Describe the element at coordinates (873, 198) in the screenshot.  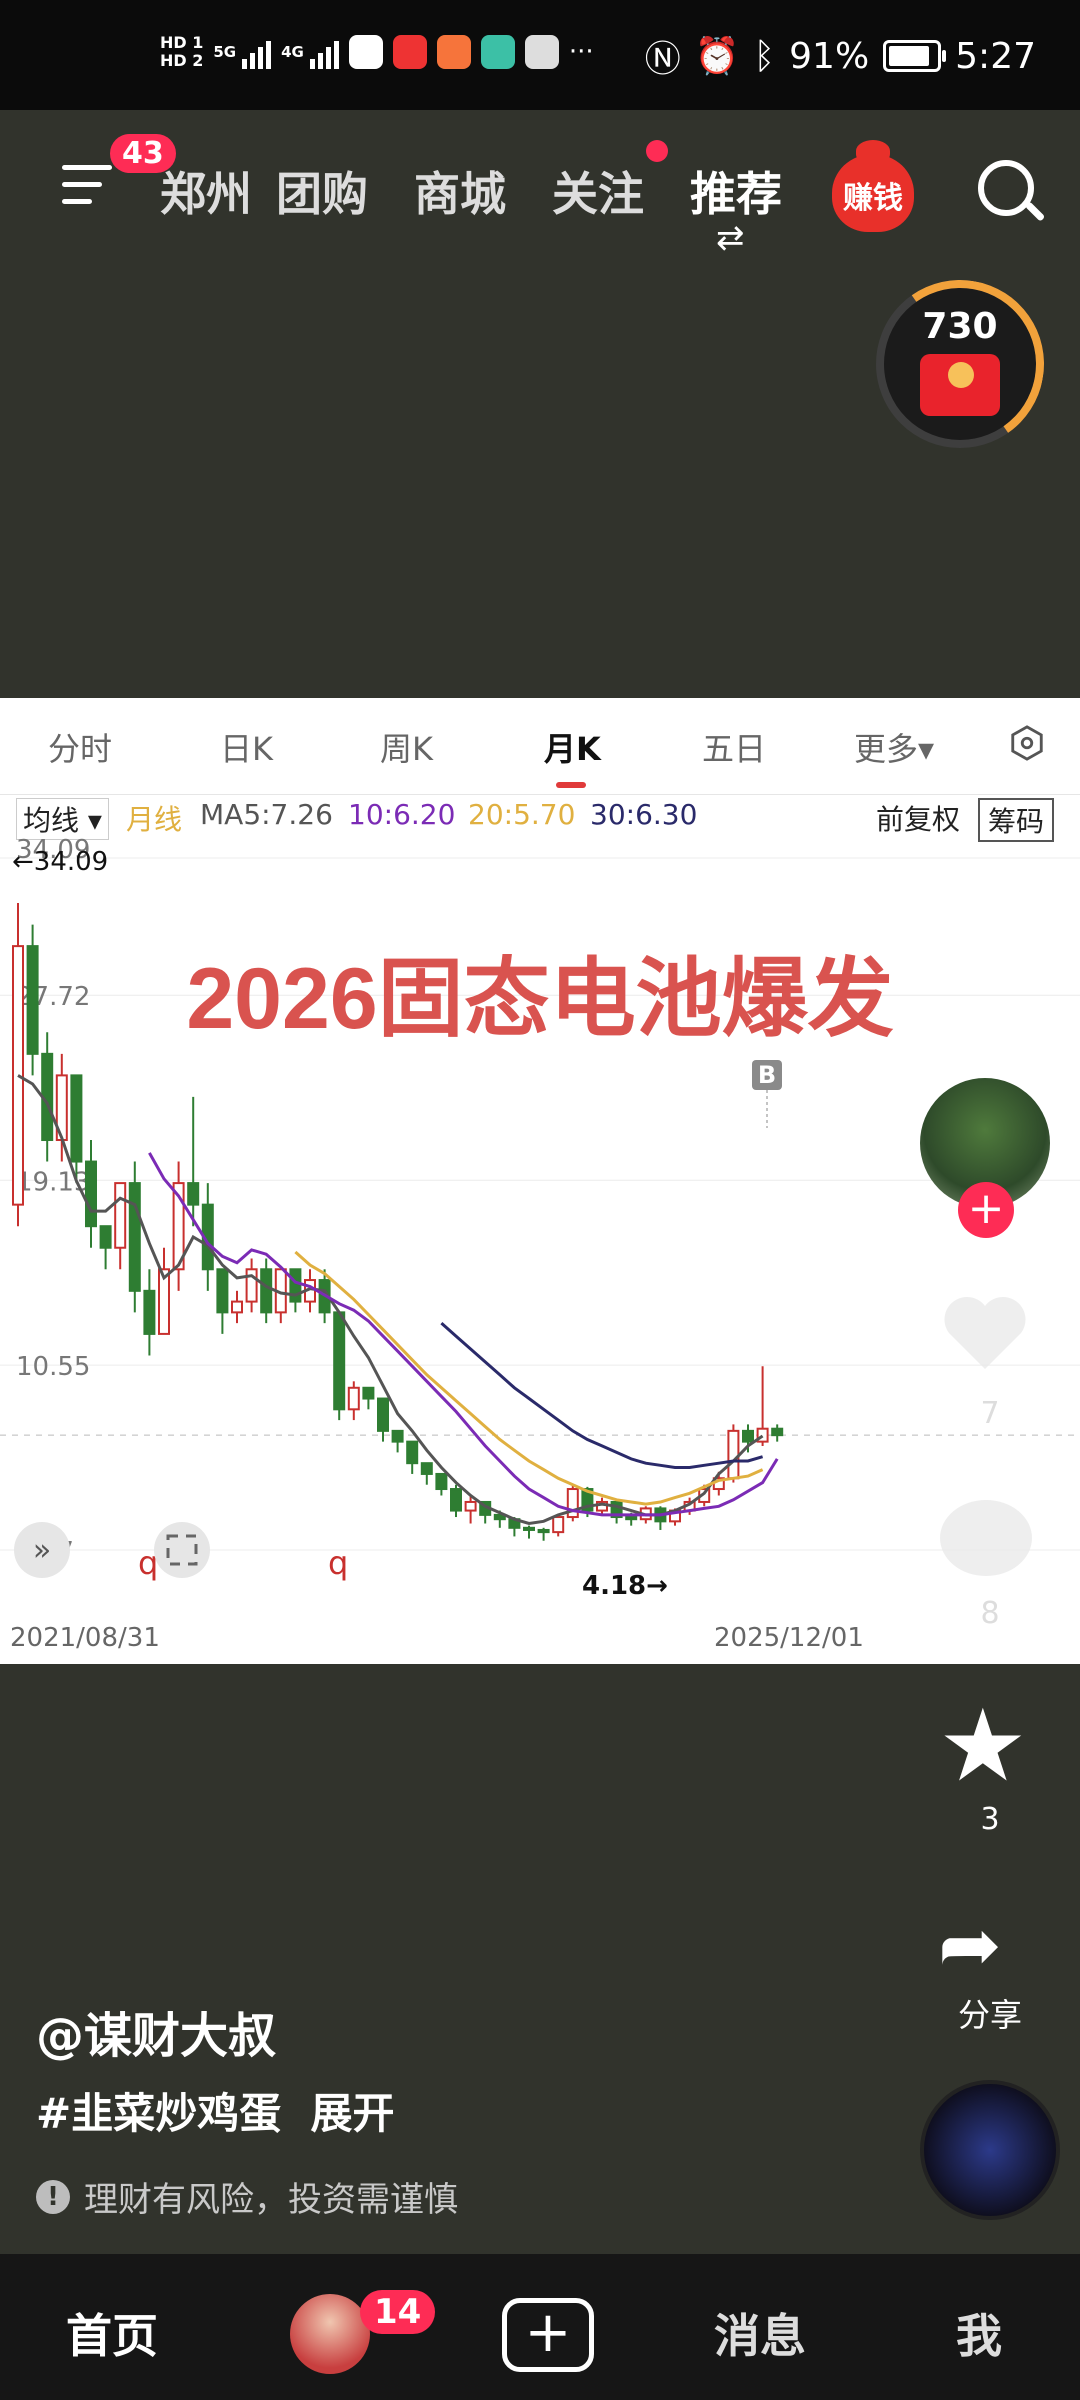
I see `earn-label: 赚钱` at that location.